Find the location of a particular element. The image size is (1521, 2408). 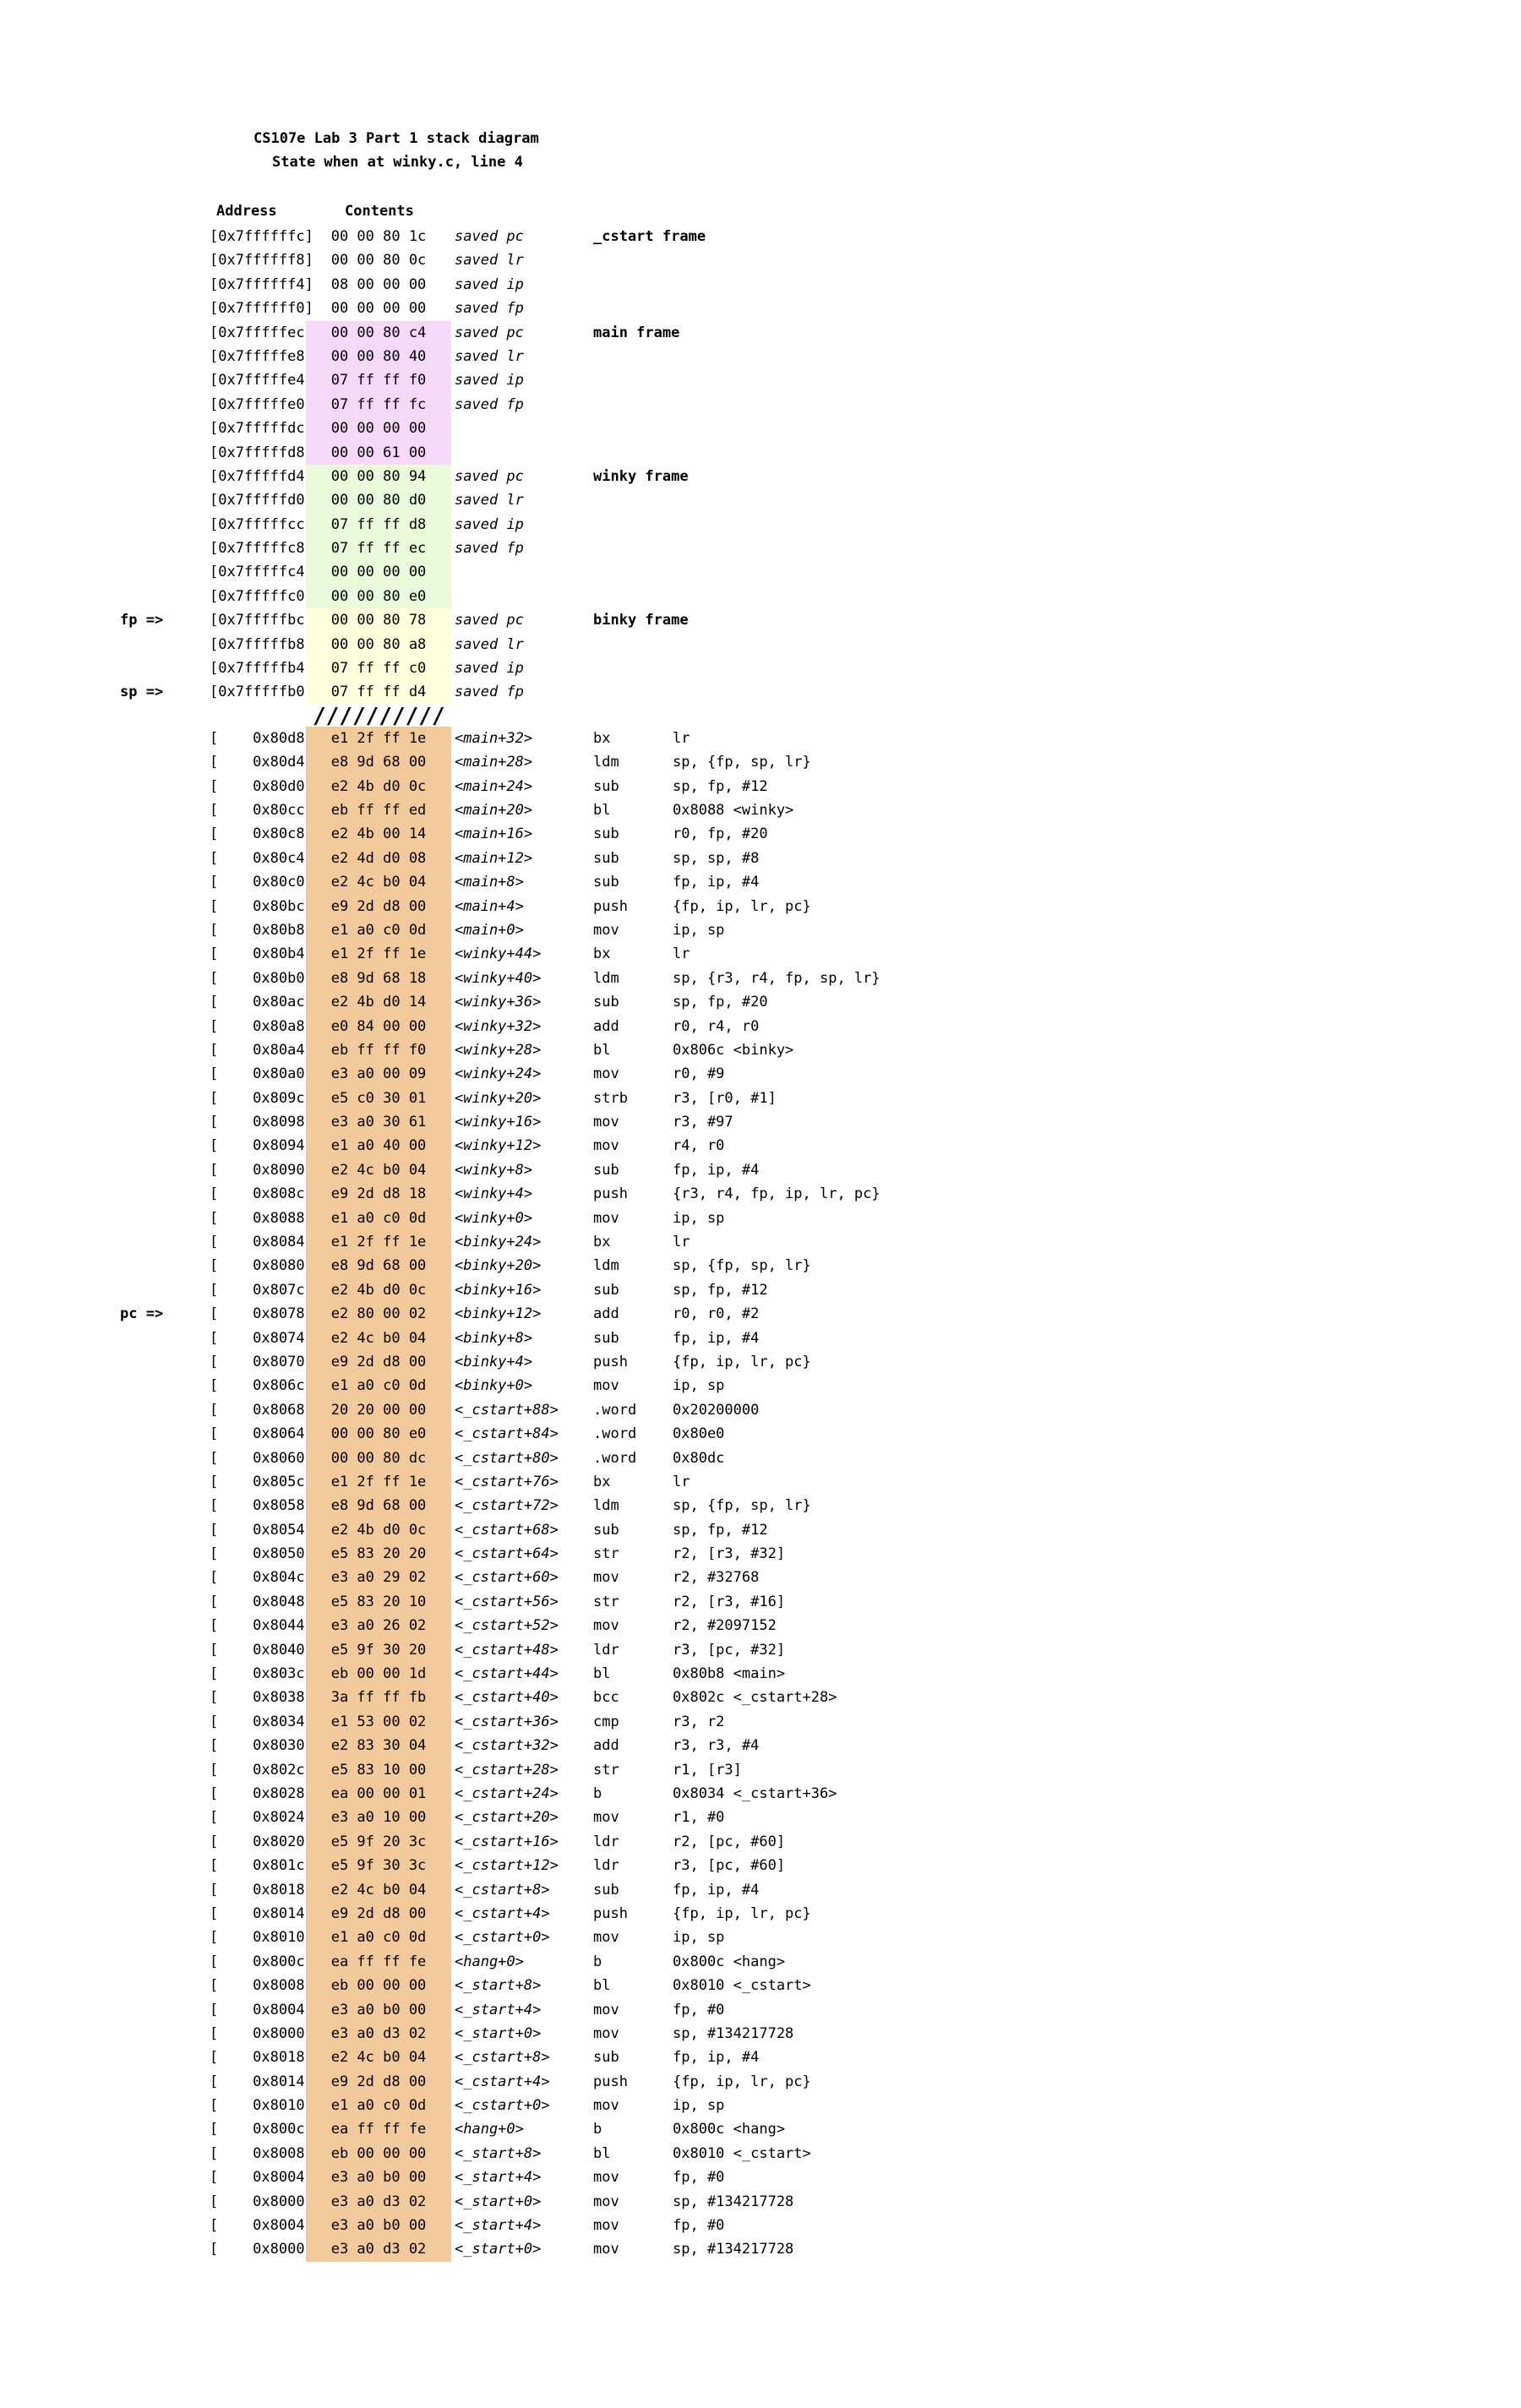

memory-address: [0x7ffffff8] is located at coordinates (261, 261).